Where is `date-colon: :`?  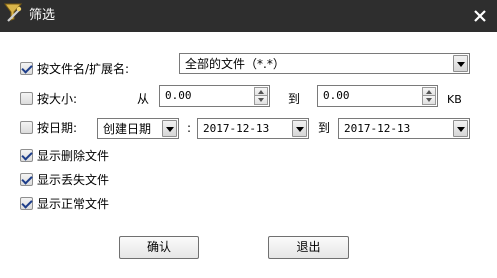 date-colon: : is located at coordinates (189, 128).